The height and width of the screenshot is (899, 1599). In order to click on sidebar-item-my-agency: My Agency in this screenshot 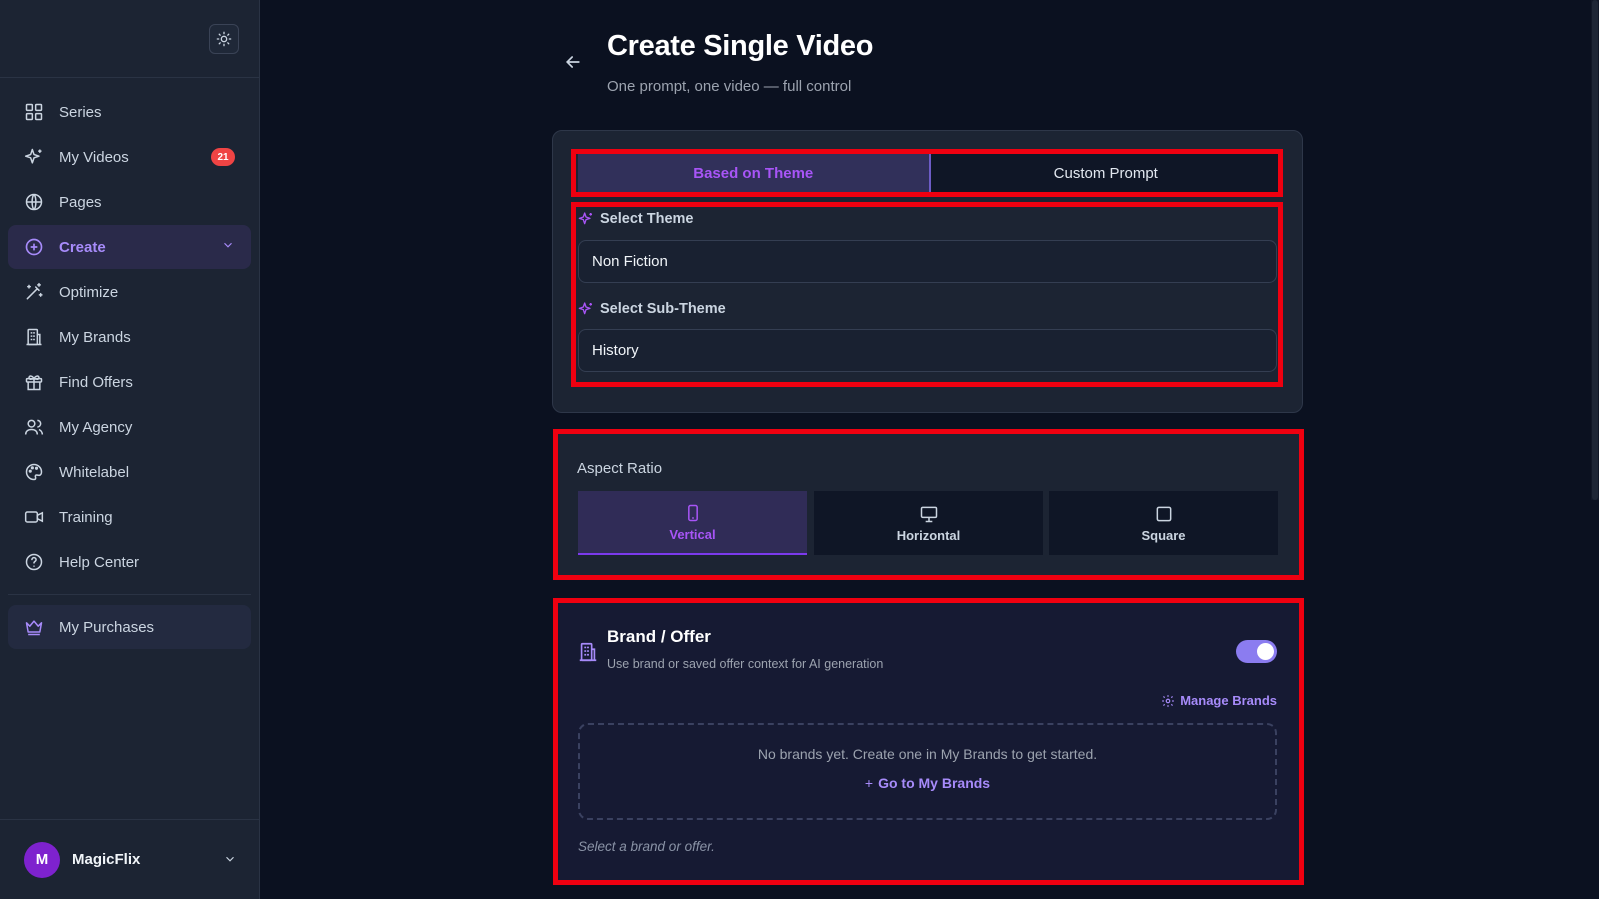, I will do `click(129, 427)`.